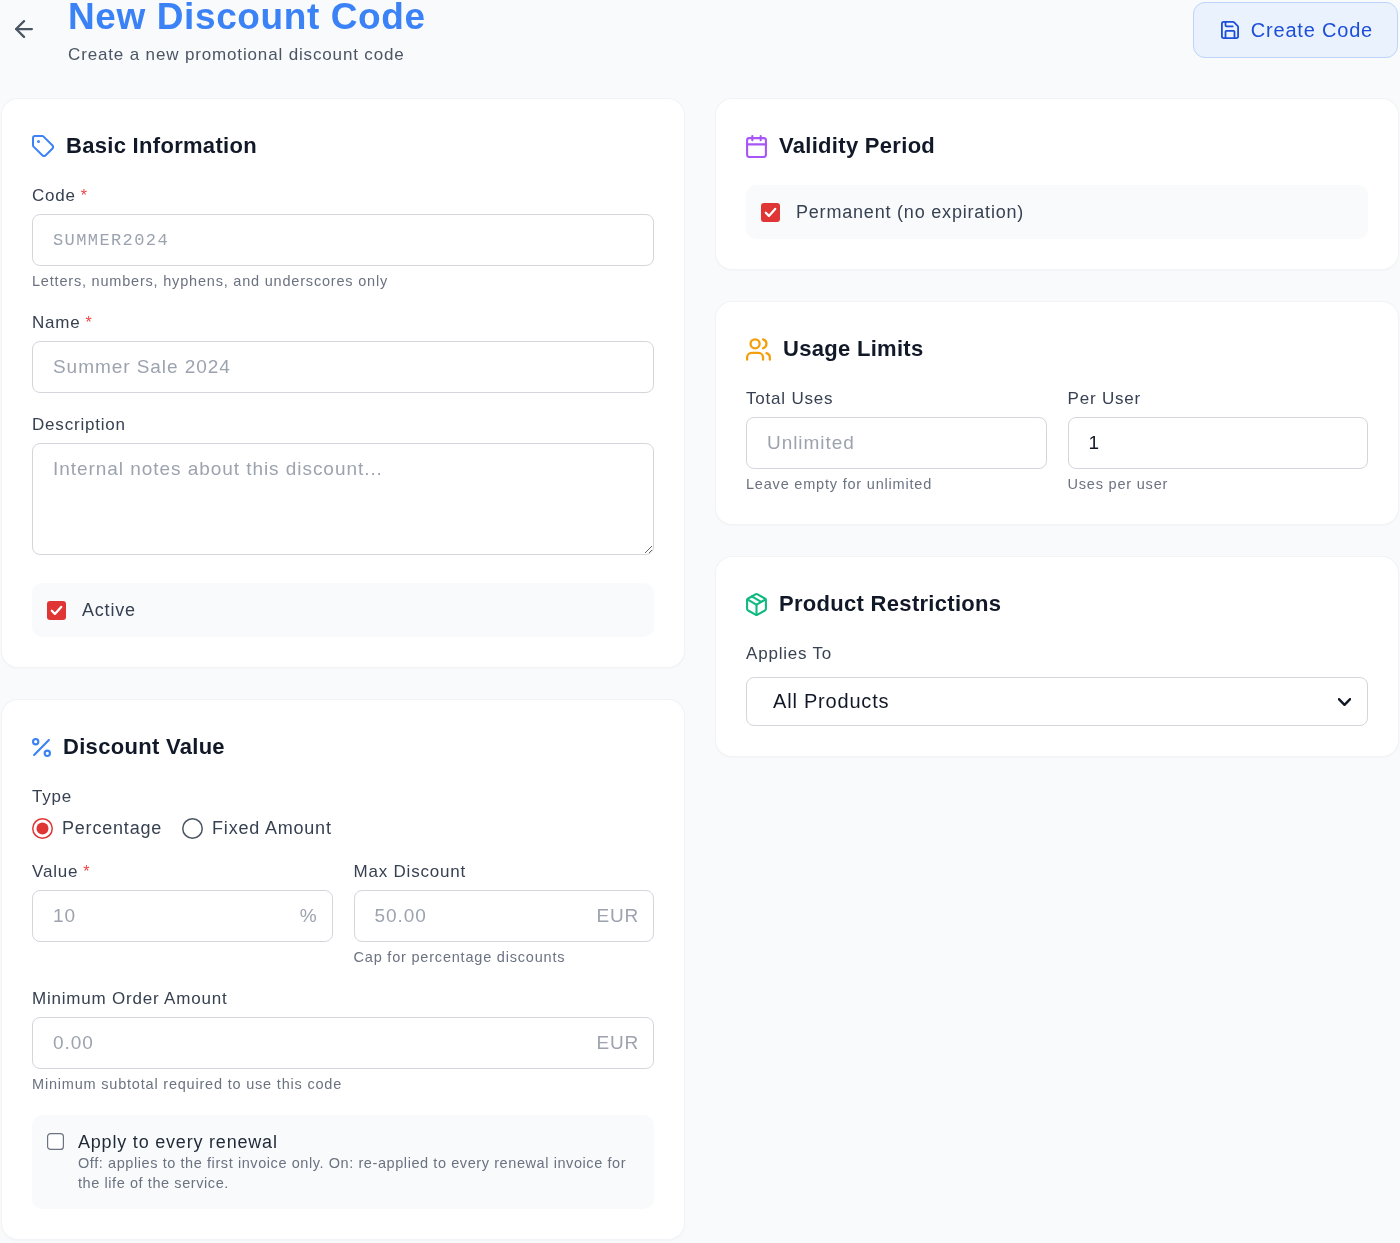  I want to click on input-field: Summer Sale 2024, so click(343, 367).